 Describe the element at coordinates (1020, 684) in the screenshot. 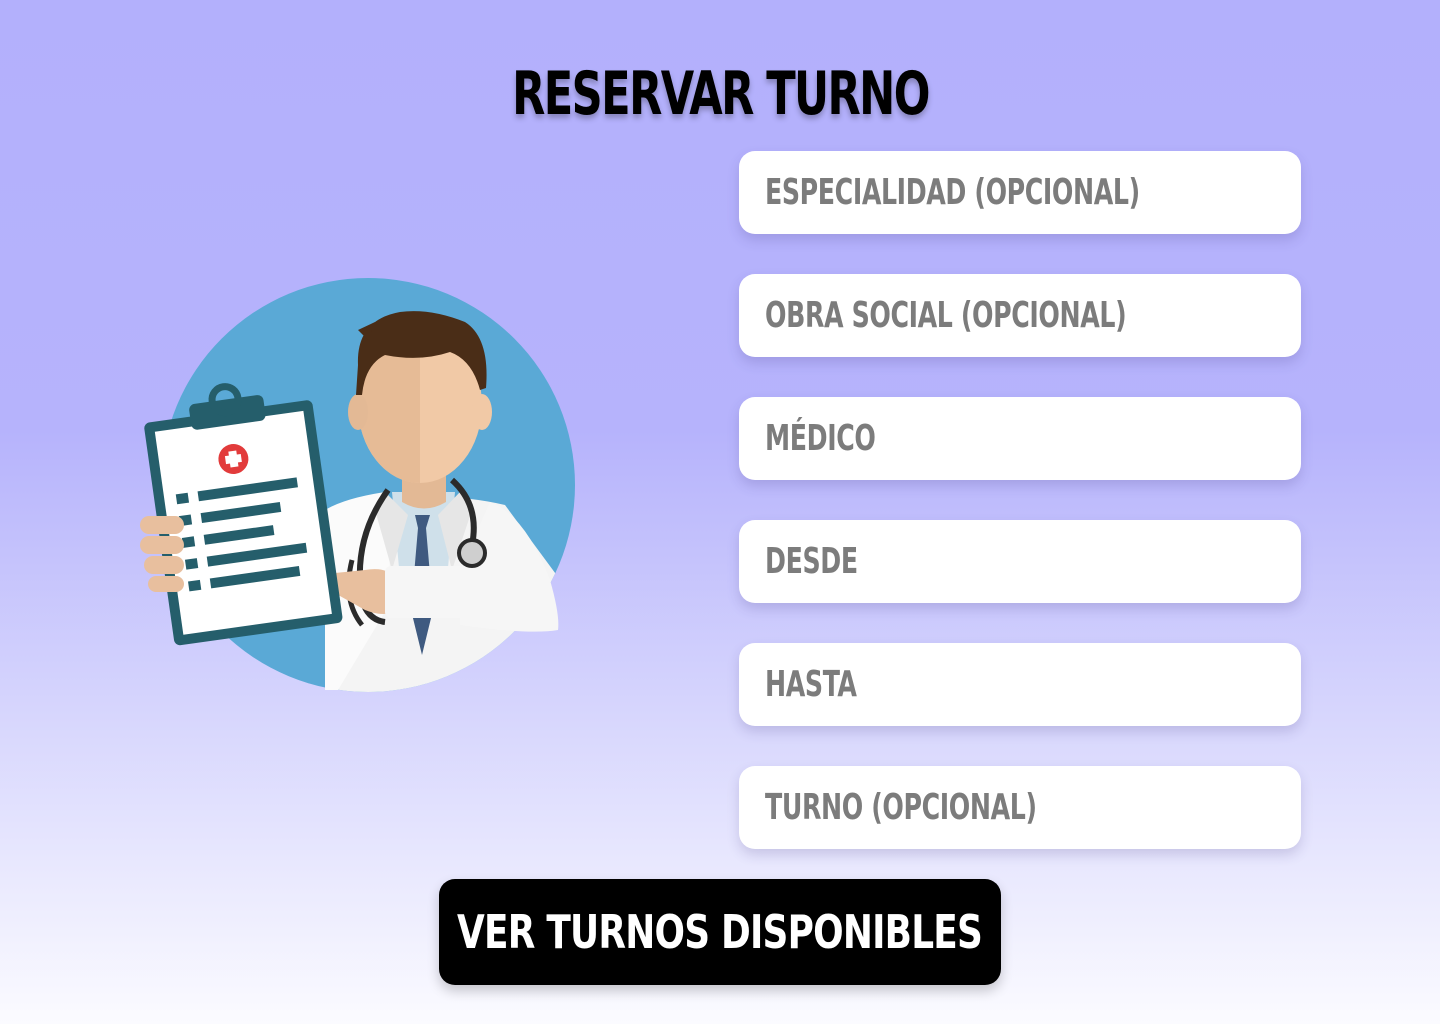

I see `hasta-field: HASTA` at that location.